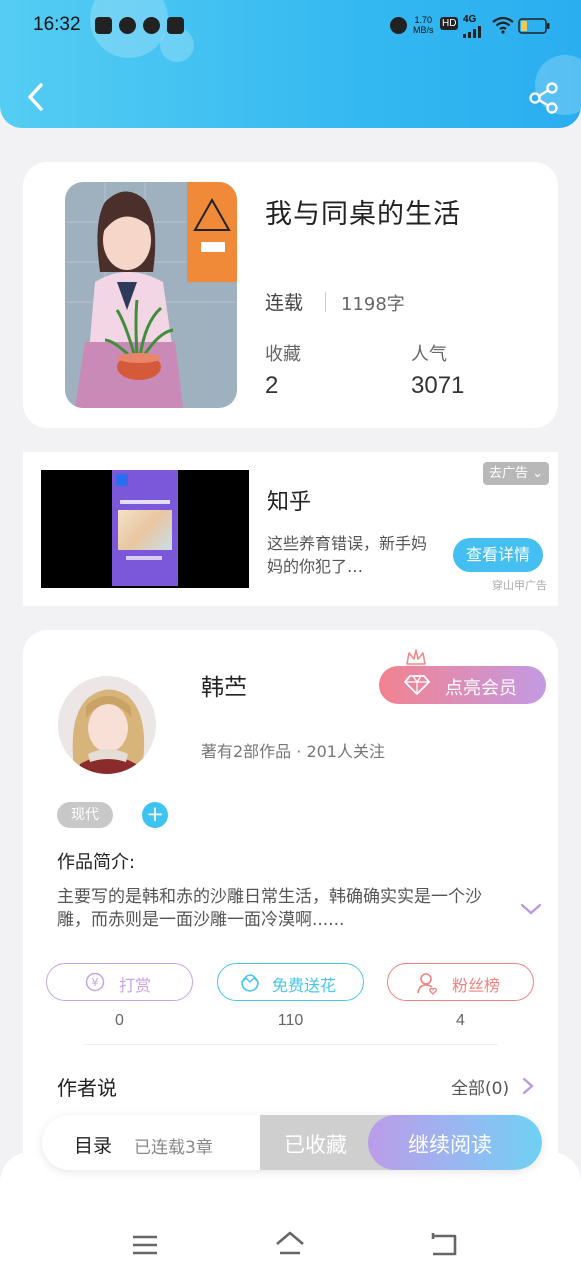 The width and height of the screenshot is (581, 1280). Describe the element at coordinates (519, 585) in the screenshot. I see `ad-source-label: 穿山甲广告` at that location.